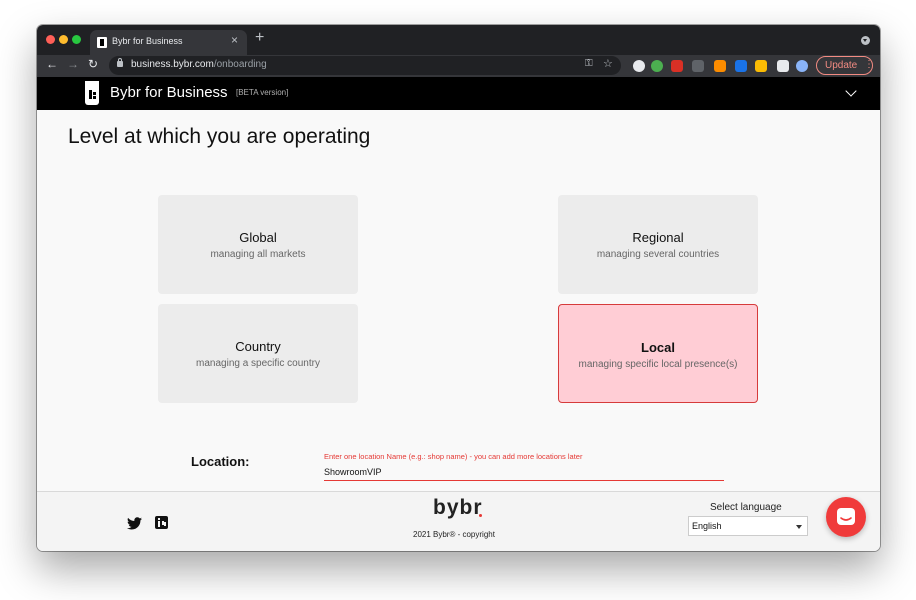 This screenshot has width=916, height=600. I want to click on language-label: Select language, so click(746, 507).